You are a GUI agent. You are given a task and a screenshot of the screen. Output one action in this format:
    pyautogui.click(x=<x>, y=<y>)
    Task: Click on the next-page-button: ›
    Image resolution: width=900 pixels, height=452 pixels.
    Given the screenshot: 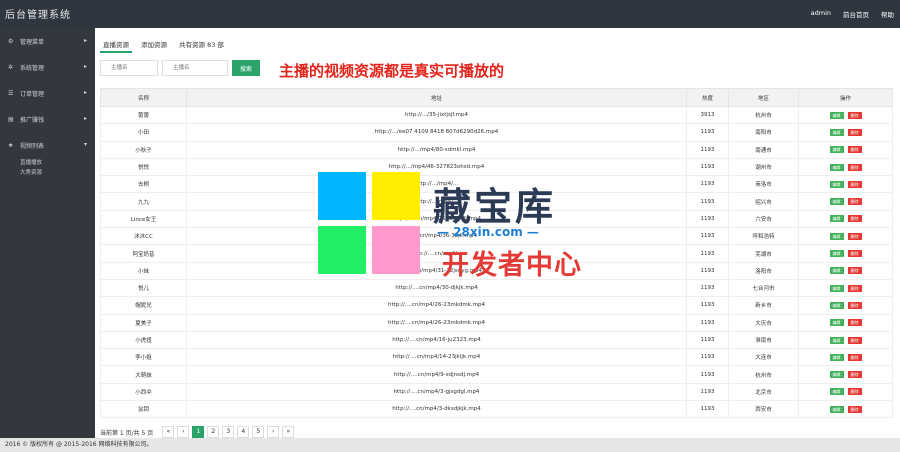 What is the action you would take?
    pyautogui.click(x=273, y=432)
    